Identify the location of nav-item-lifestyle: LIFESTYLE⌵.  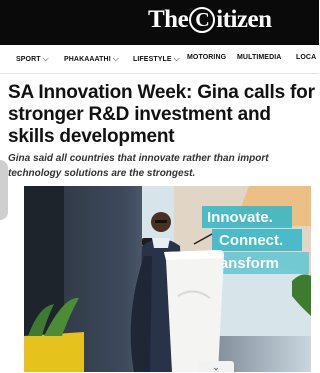
(156, 59).